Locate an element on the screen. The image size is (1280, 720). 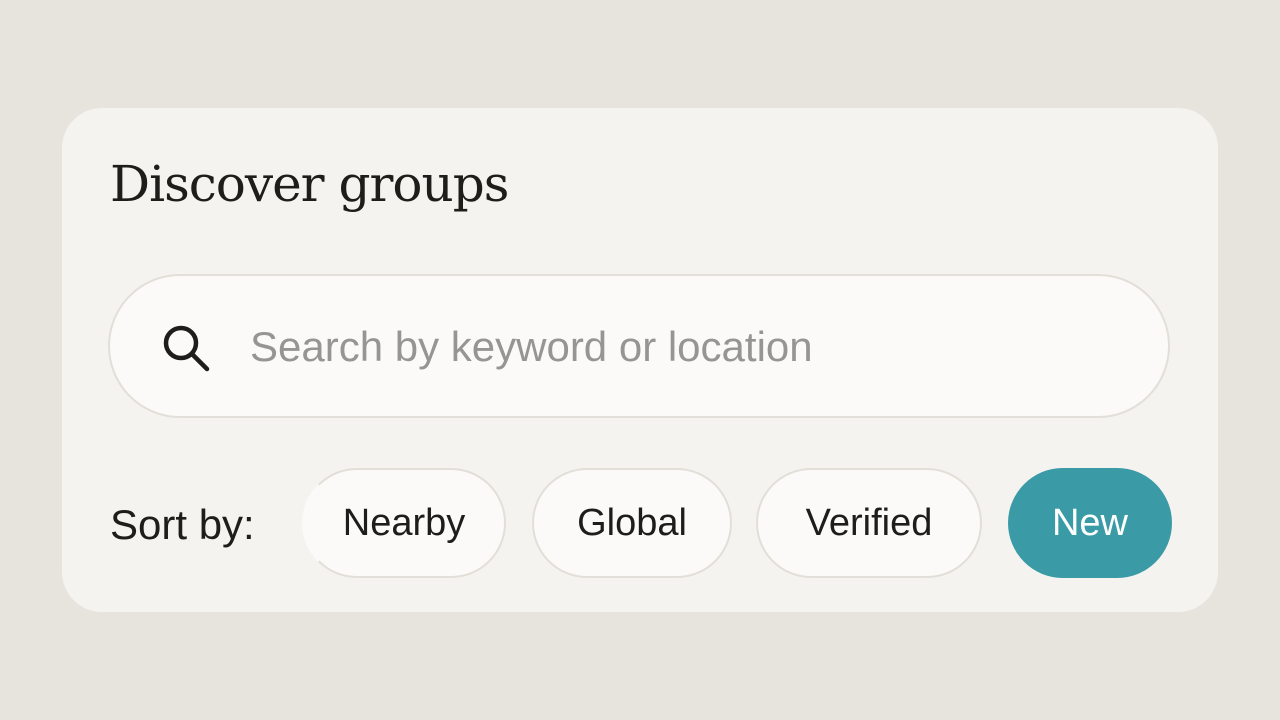
sort-option-global: Global is located at coordinates (632, 523).